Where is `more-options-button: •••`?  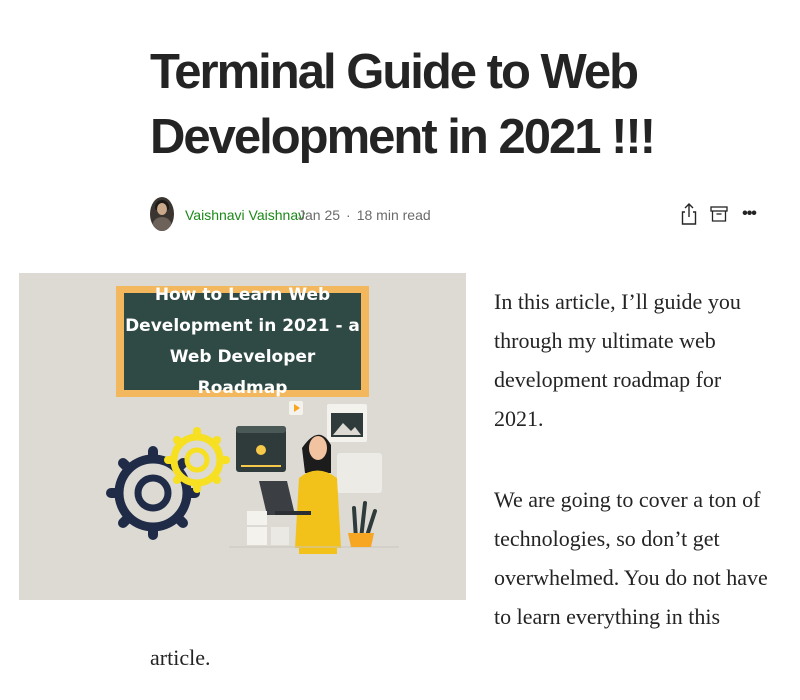 more-options-button: ••• is located at coordinates (749, 214).